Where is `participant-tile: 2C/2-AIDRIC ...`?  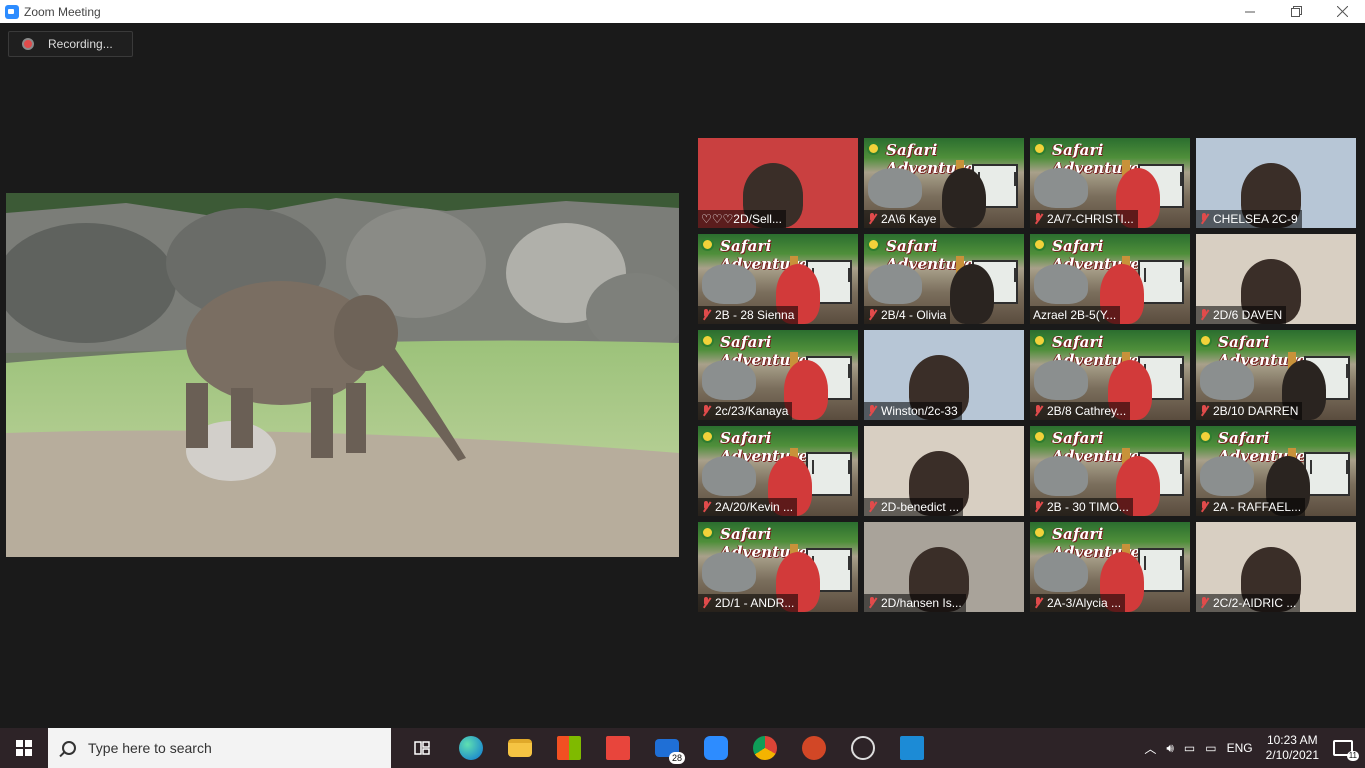
participant-tile: 2C/2-AIDRIC ... is located at coordinates (1276, 567).